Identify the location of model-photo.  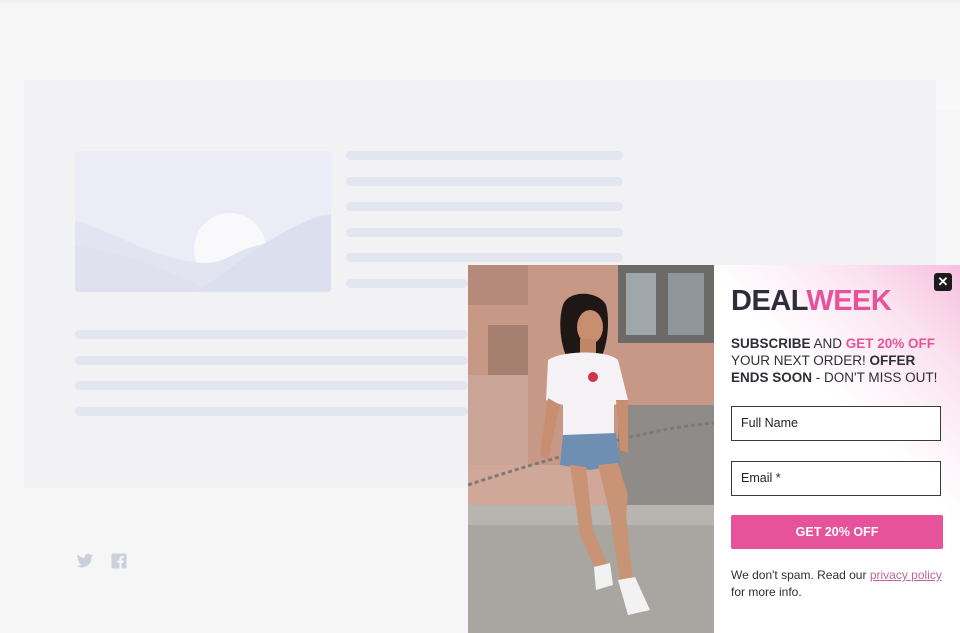
(591, 449).